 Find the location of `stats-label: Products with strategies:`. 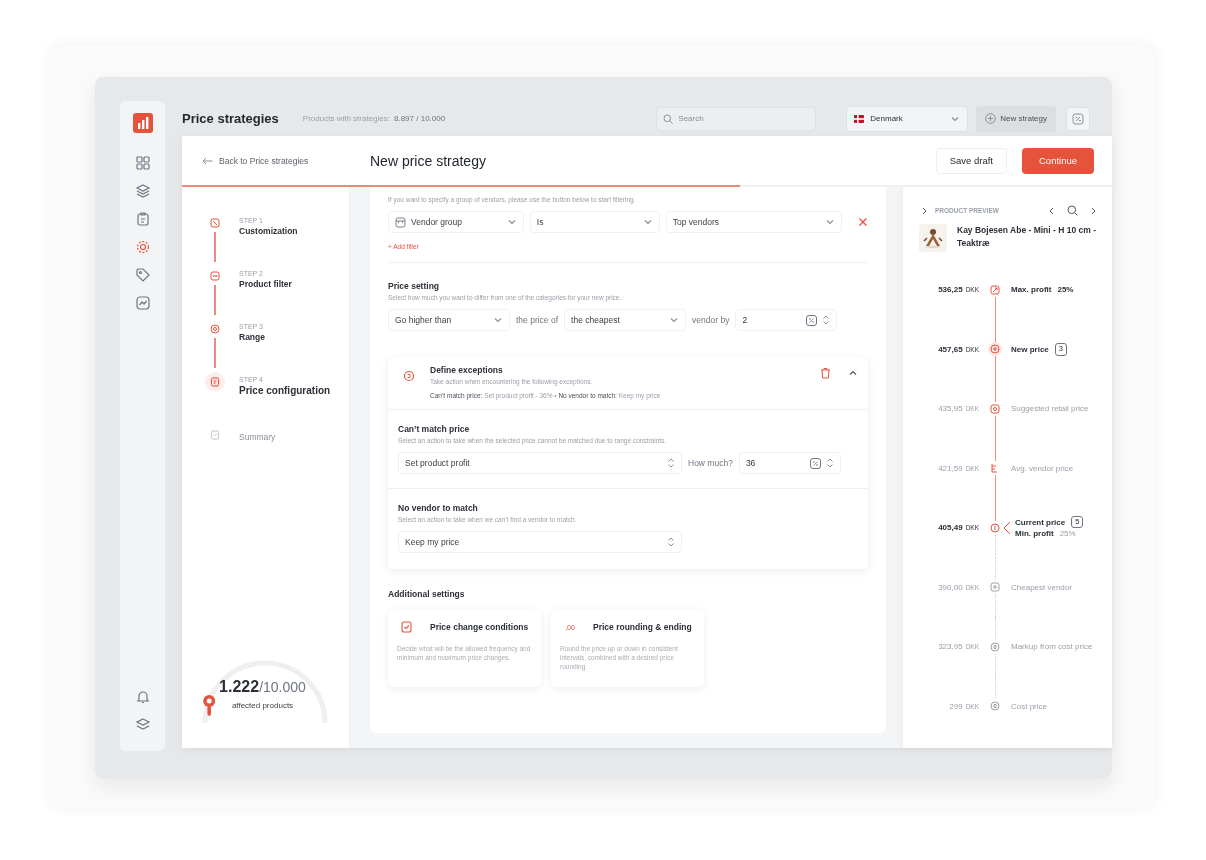

stats-label: Products with strategies: is located at coordinates (346, 118).